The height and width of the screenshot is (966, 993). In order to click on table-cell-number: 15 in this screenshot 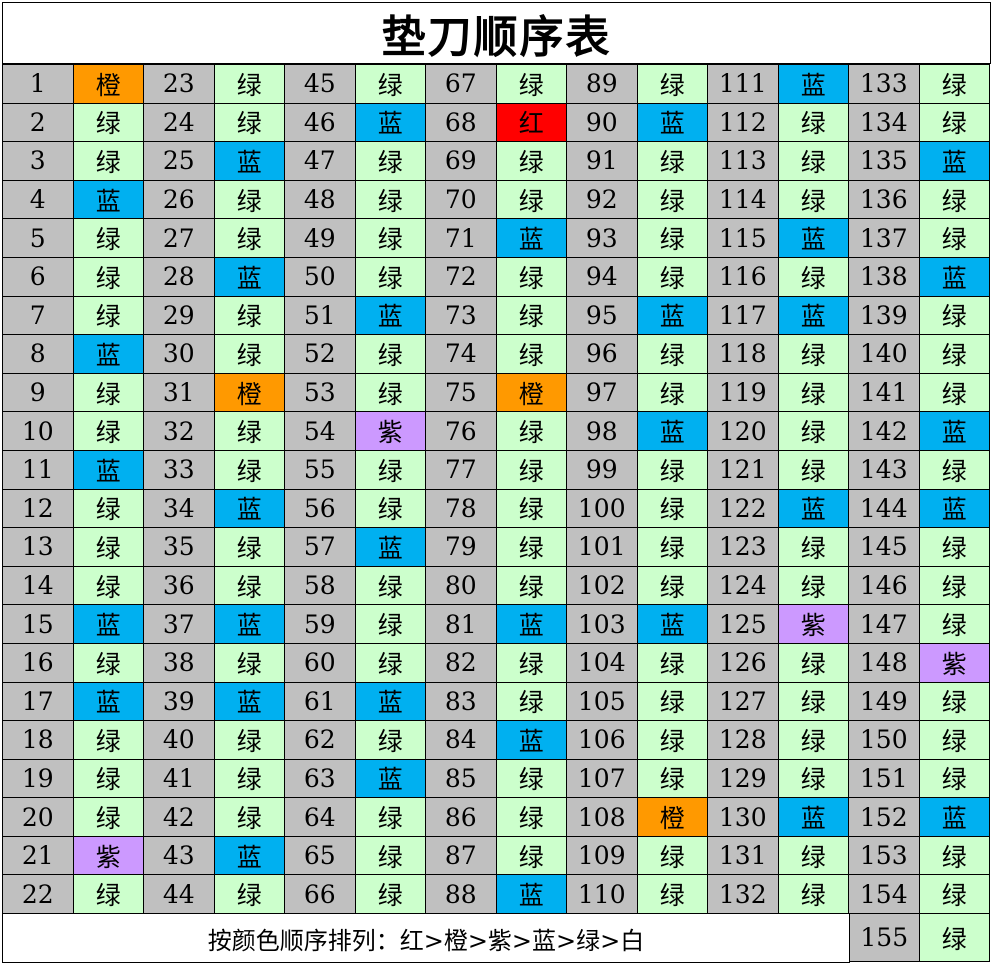, I will do `click(38, 624)`.